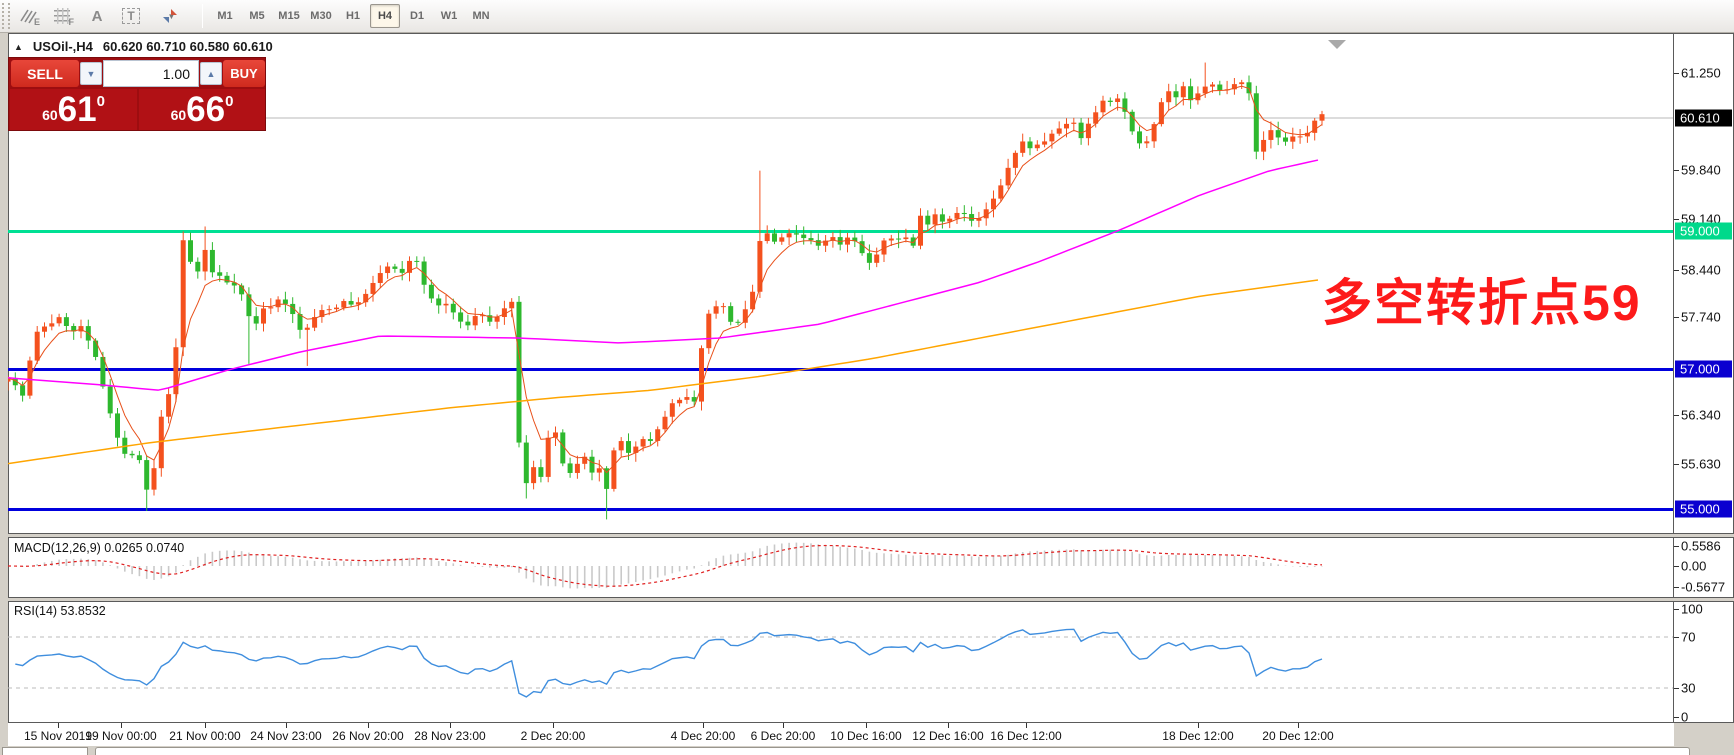 The width and height of the screenshot is (1734, 755). I want to click on sell-price-big: 61, so click(77, 109).